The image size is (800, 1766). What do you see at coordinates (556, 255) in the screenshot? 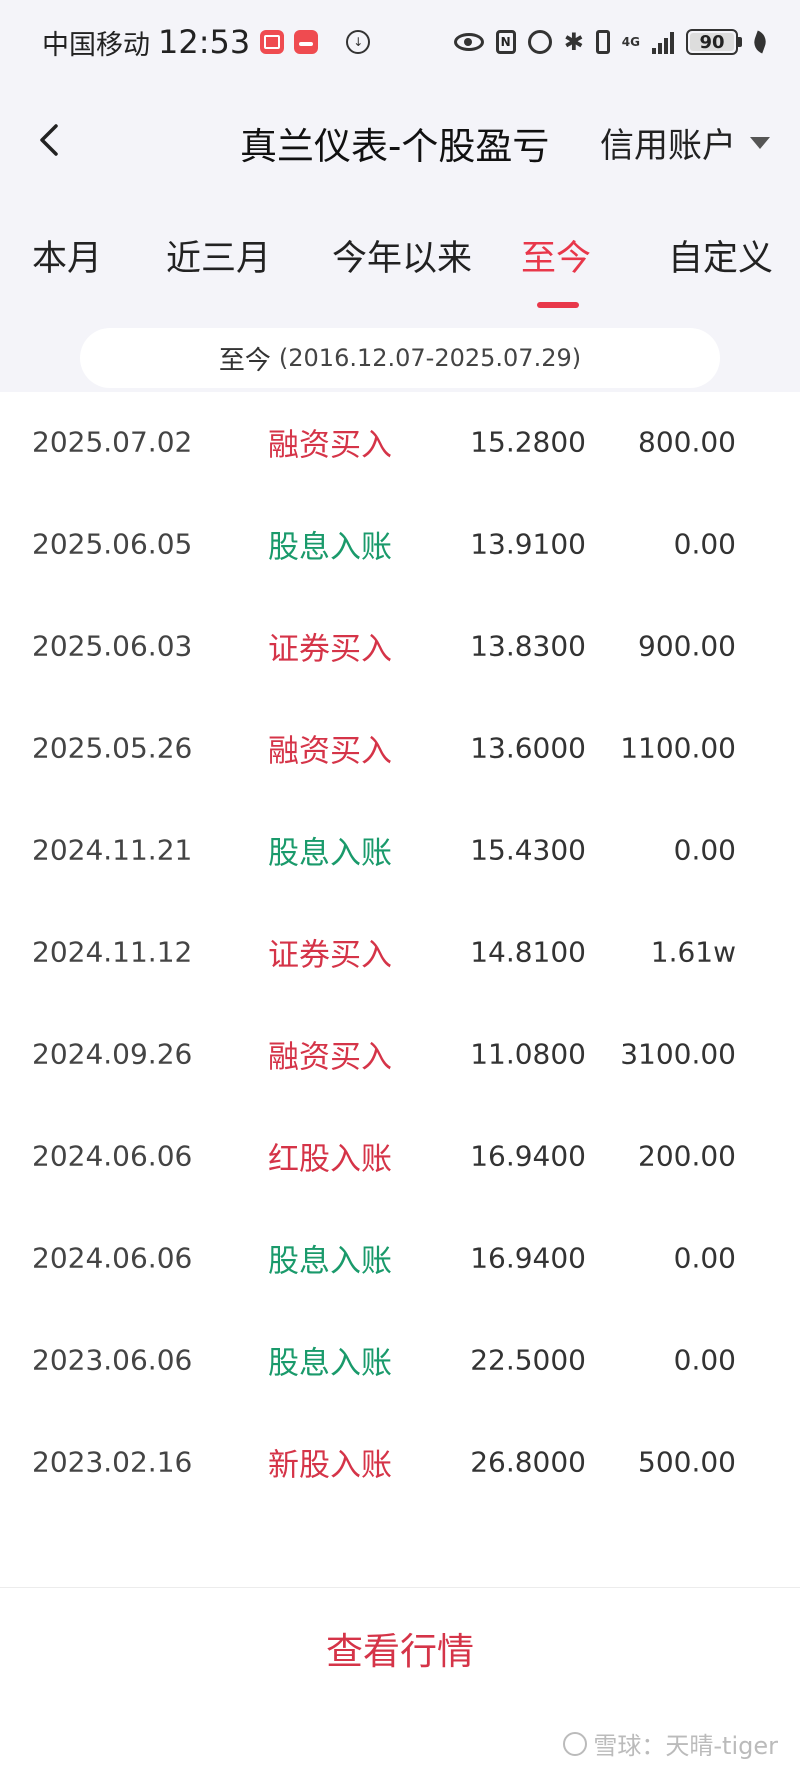
I see `tab-to-date: 至今` at bounding box center [556, 255].